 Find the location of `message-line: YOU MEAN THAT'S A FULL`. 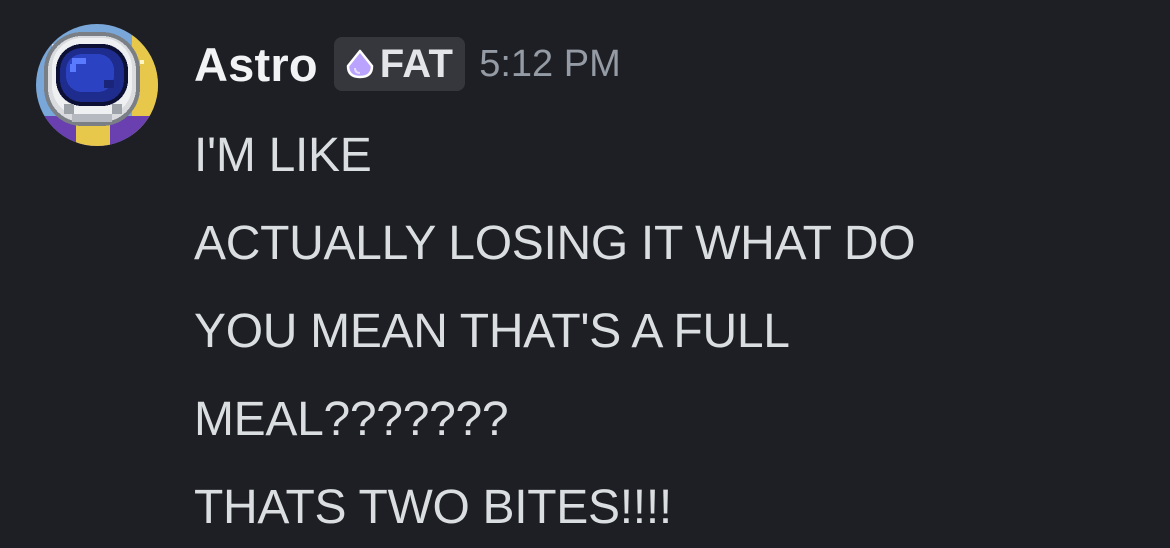

message-line: YOU MEAN THAT'S A FULL is located at coordinates (492, 331).